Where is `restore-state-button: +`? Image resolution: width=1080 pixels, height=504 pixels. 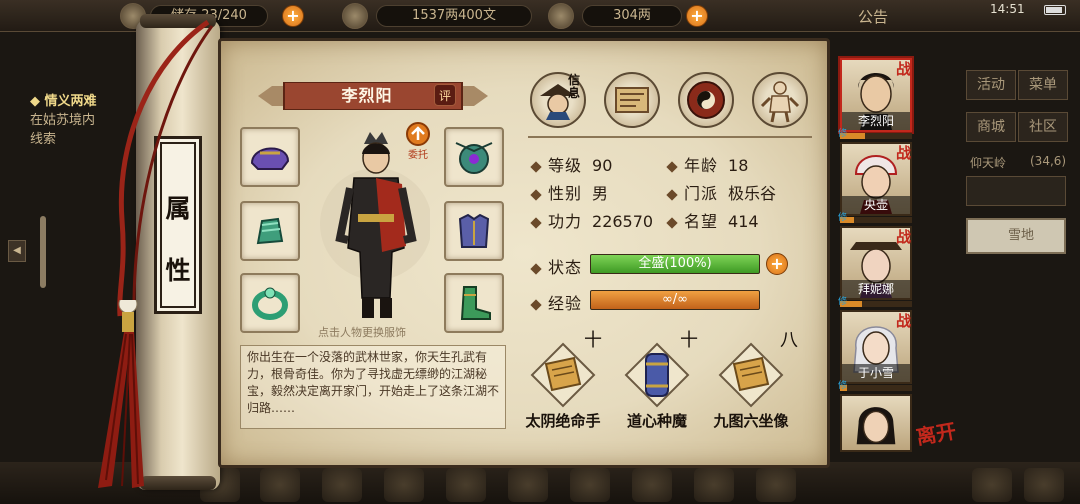 restore-state-button: + is located at coordinates (777, 264).